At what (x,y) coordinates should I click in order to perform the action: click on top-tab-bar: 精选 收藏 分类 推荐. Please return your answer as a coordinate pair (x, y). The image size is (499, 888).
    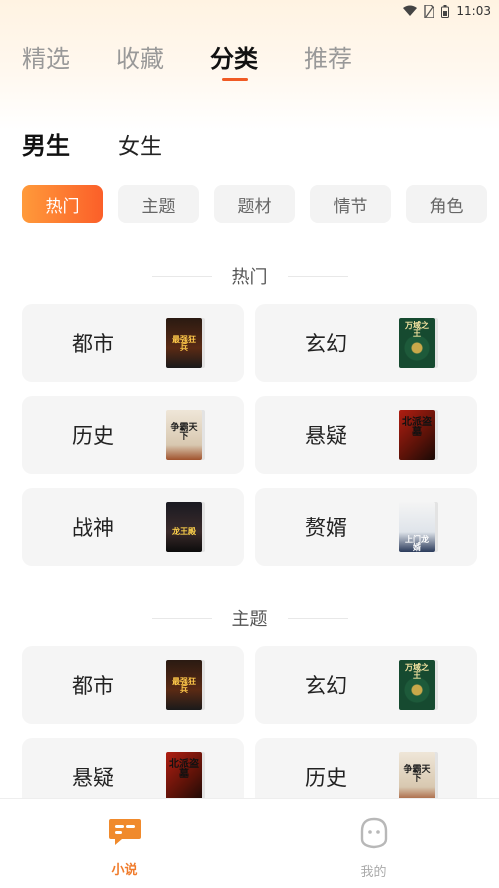
    Looking at the image, I should click on (210, 58).